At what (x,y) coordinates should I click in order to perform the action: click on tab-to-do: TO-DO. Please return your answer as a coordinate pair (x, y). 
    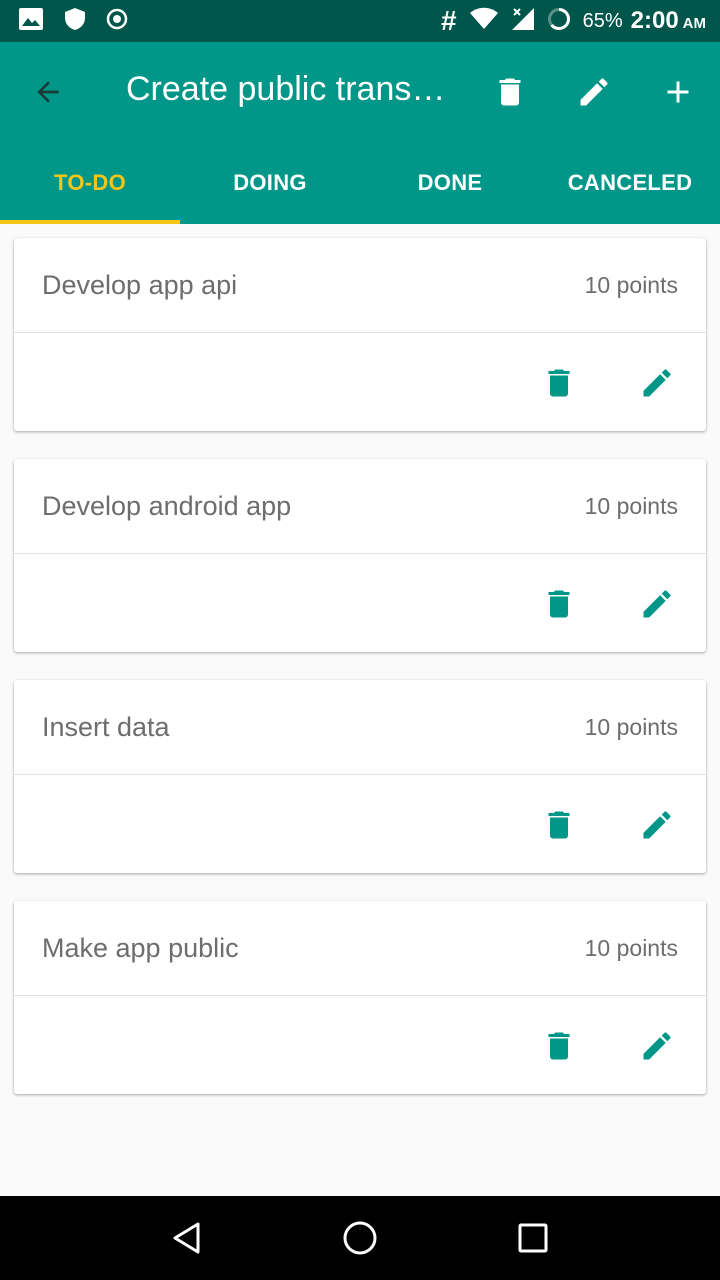
    Looking at the image, I should click on (90, 183).